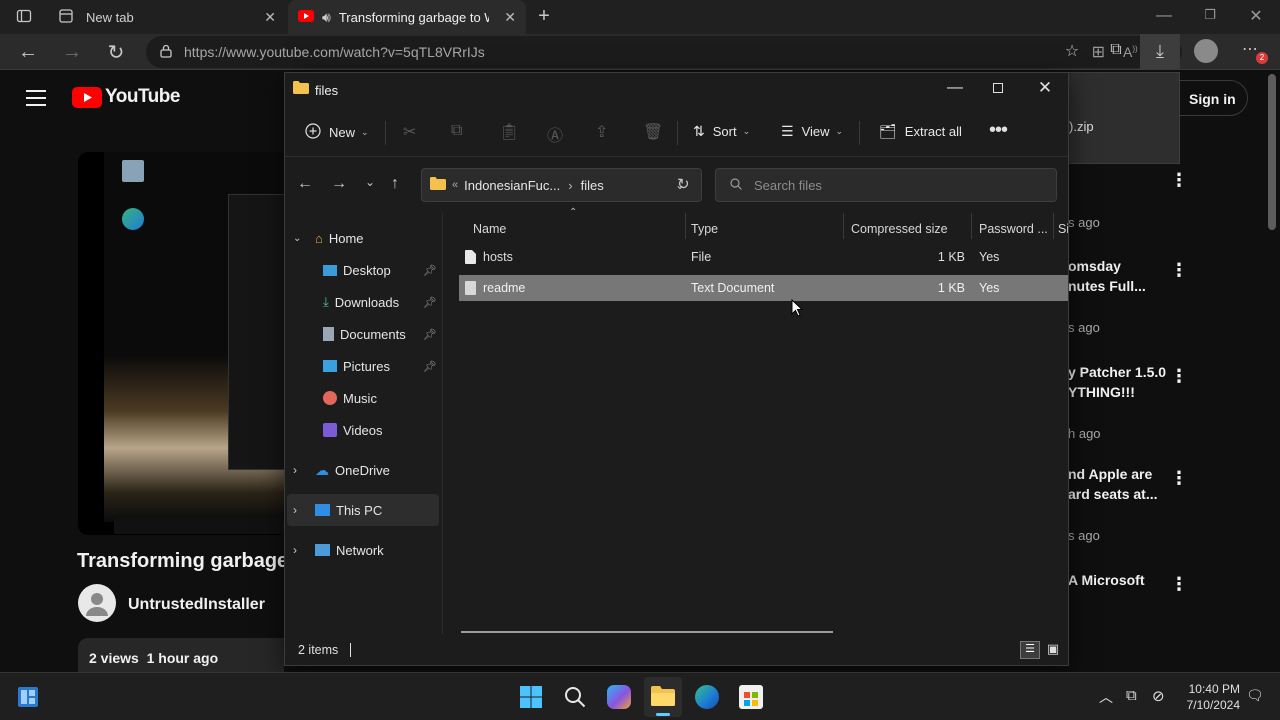 The image size is (1280, 720). I want to click on share-icon: ⇪, so click(601, 132).